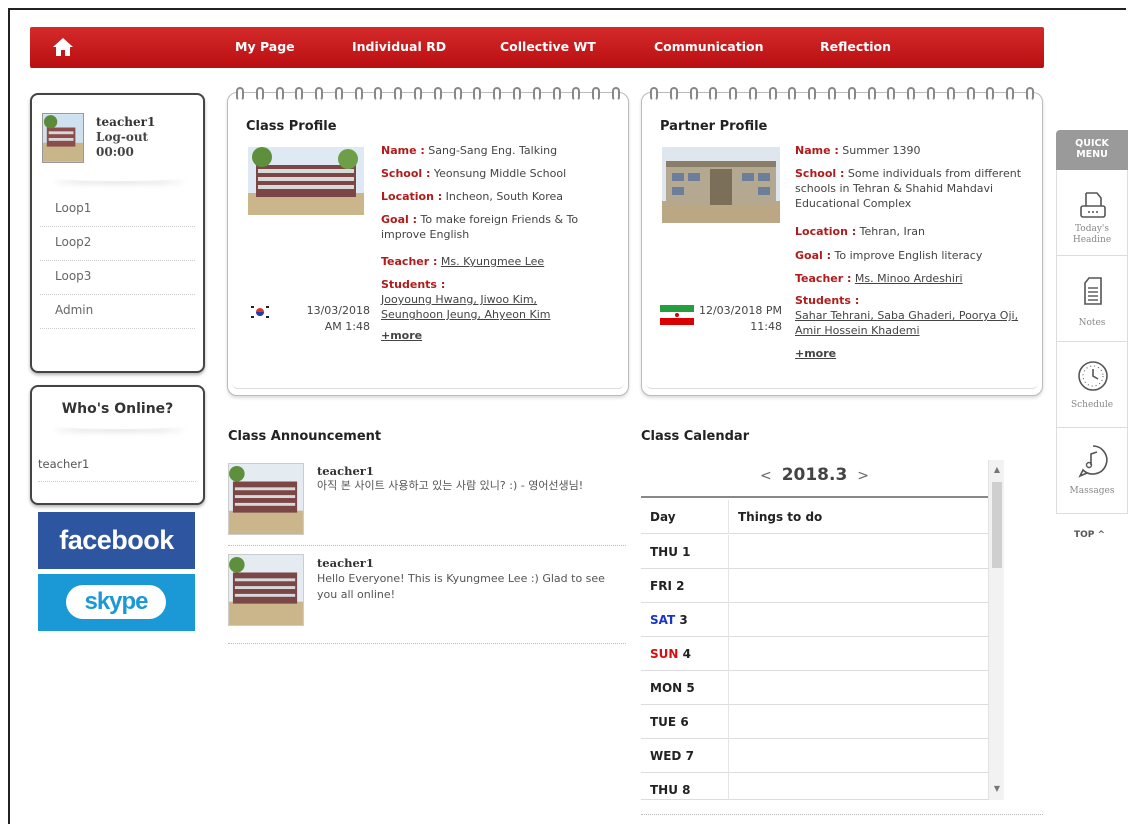 This screenshot has height=824, width=1130. Describe the element at coordinates (401, 335) in the screenshot. I see `class-more-link: +more` at that location.